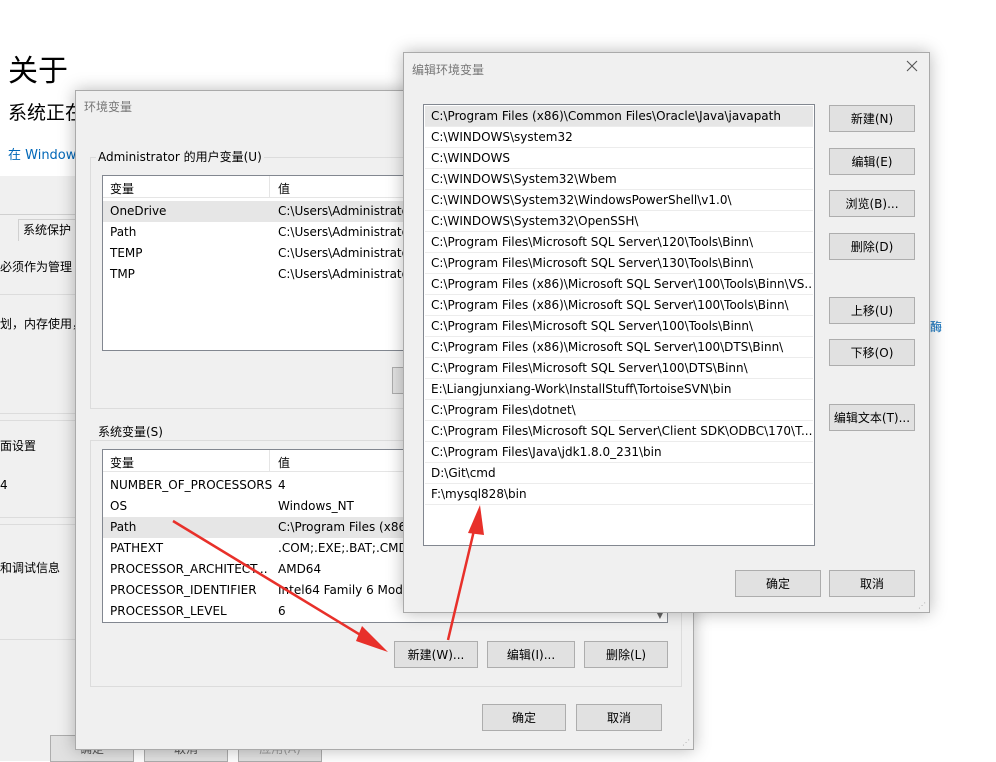 This screenshot has width=996, height=762. I want to click on arrow-to-path-var, so click(280, 585).